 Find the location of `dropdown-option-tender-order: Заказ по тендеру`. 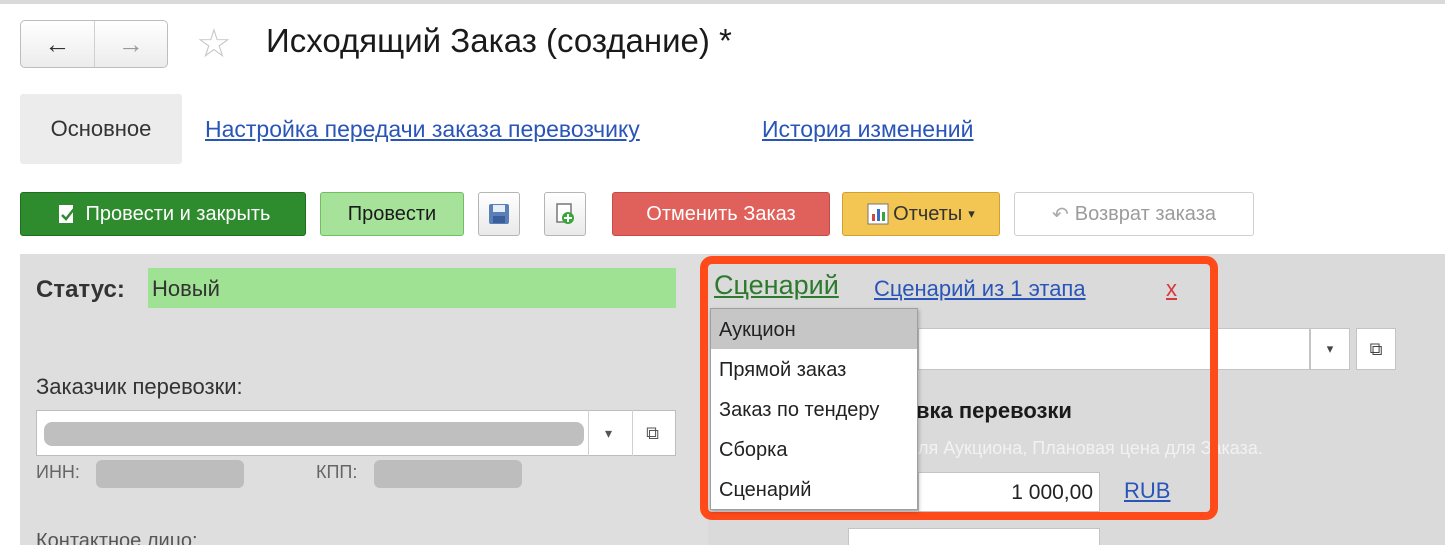

dropdown-option-tender-order: Заказ по тендеру is located at coordinates (814, 409).